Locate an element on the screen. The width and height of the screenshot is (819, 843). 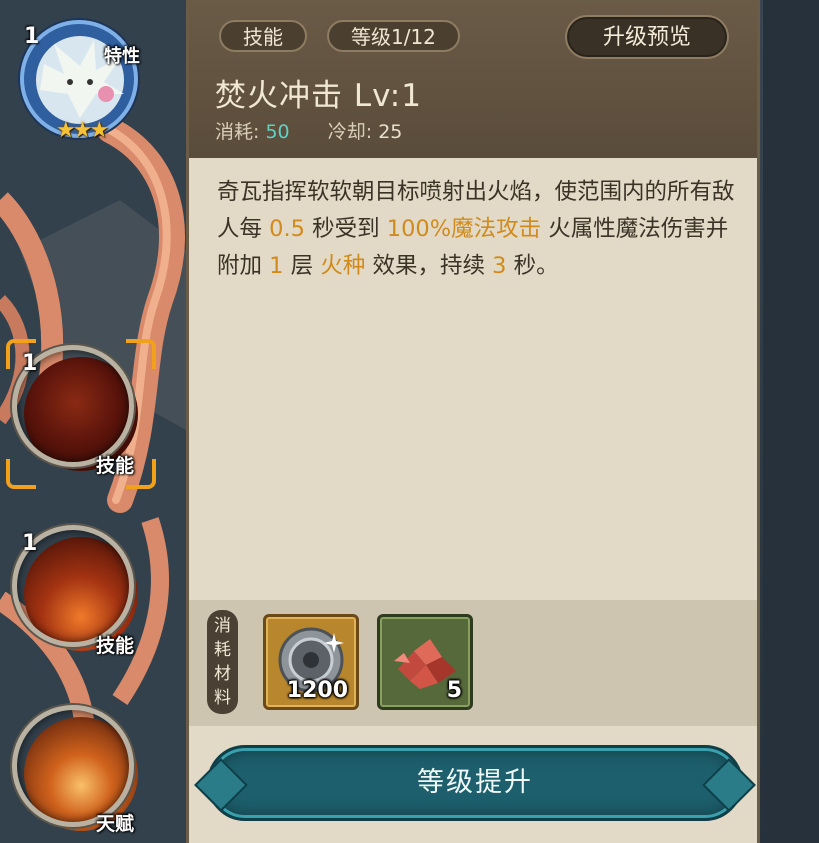
cooldown-value: 25 is located at coordinates (390, 132).